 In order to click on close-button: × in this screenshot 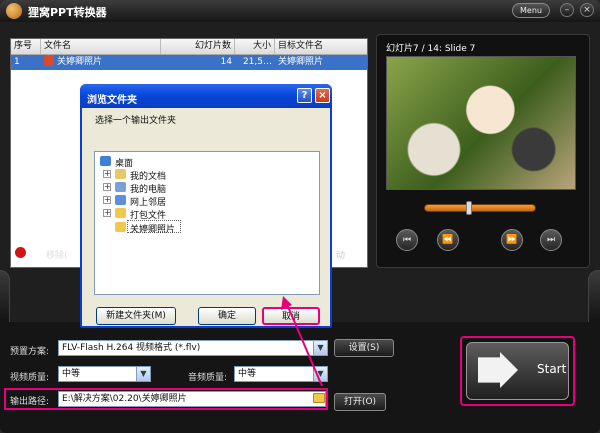, I will do `click(587, 10)`.